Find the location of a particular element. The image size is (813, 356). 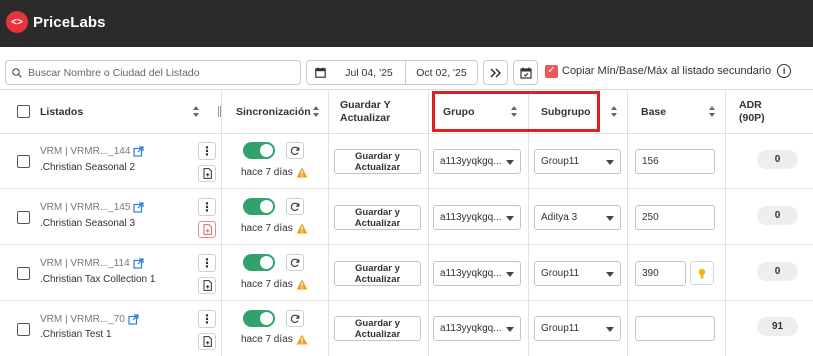

document-plus-icon is located at coordinates (207, 173).